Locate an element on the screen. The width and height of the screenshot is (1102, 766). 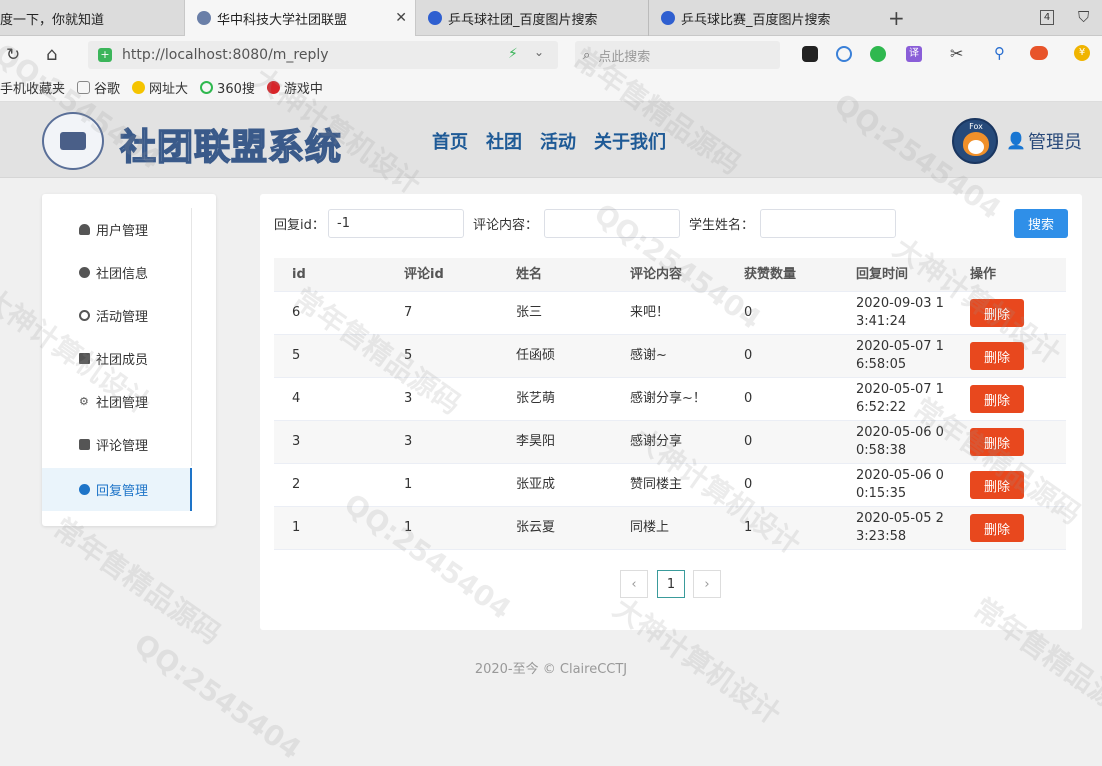
page-number-button: 1 is located at coordinates (671, 584).